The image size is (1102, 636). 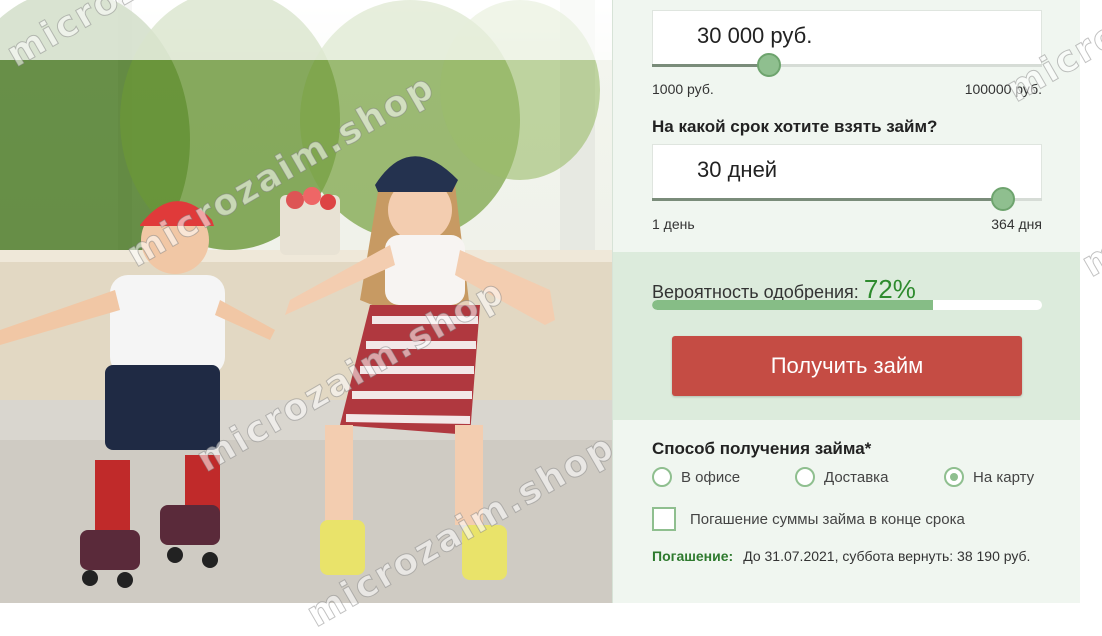 I want to click on amount-min: 1000 руб., so click(x=683, y=89).